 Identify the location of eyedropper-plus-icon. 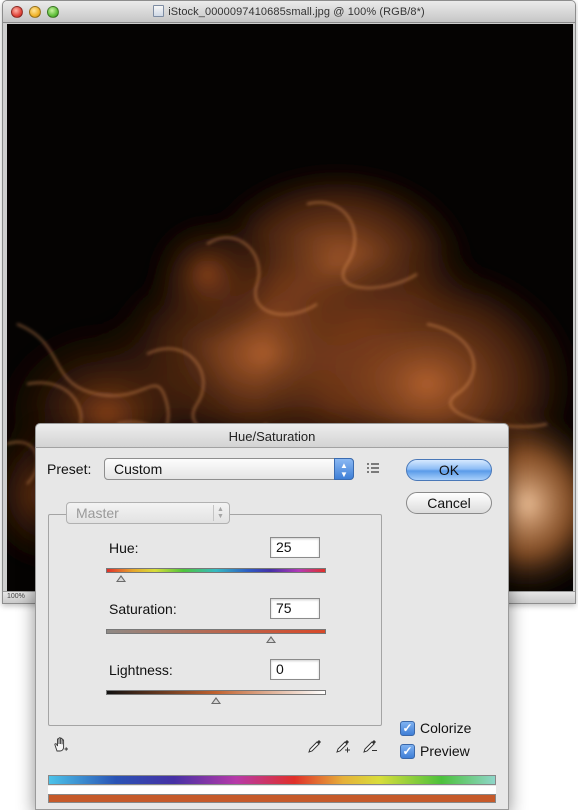
(343, 746).